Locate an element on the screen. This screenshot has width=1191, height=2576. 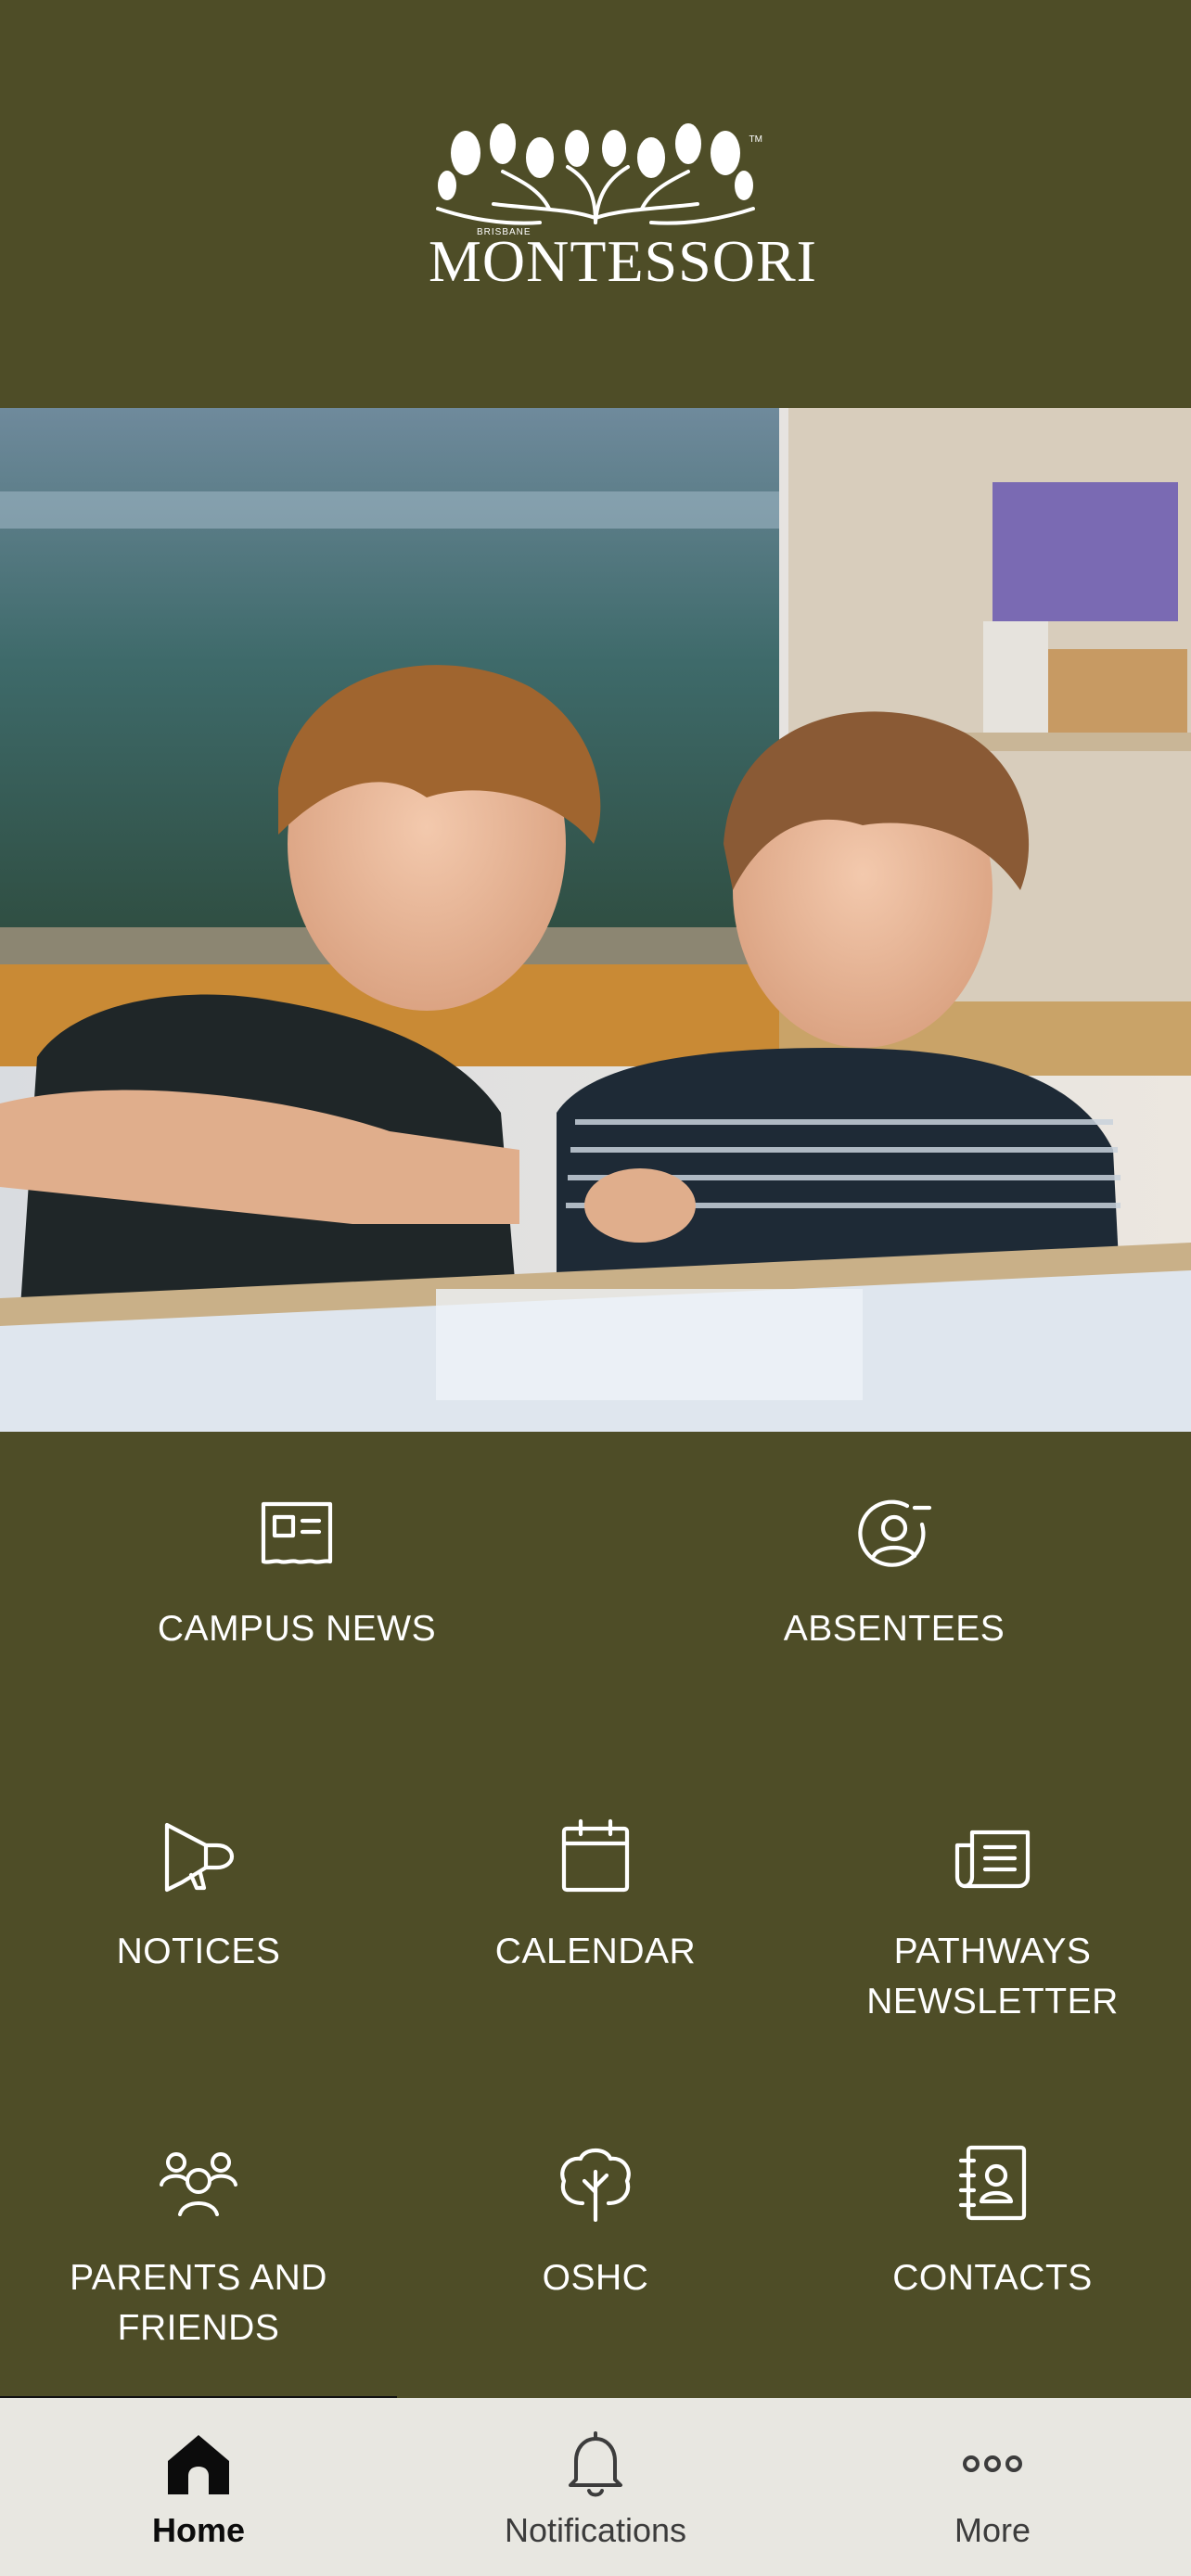
tile-pathways-newsletter: PATHWAYS NEWSLETTER is located at coordinates (992, 1922).